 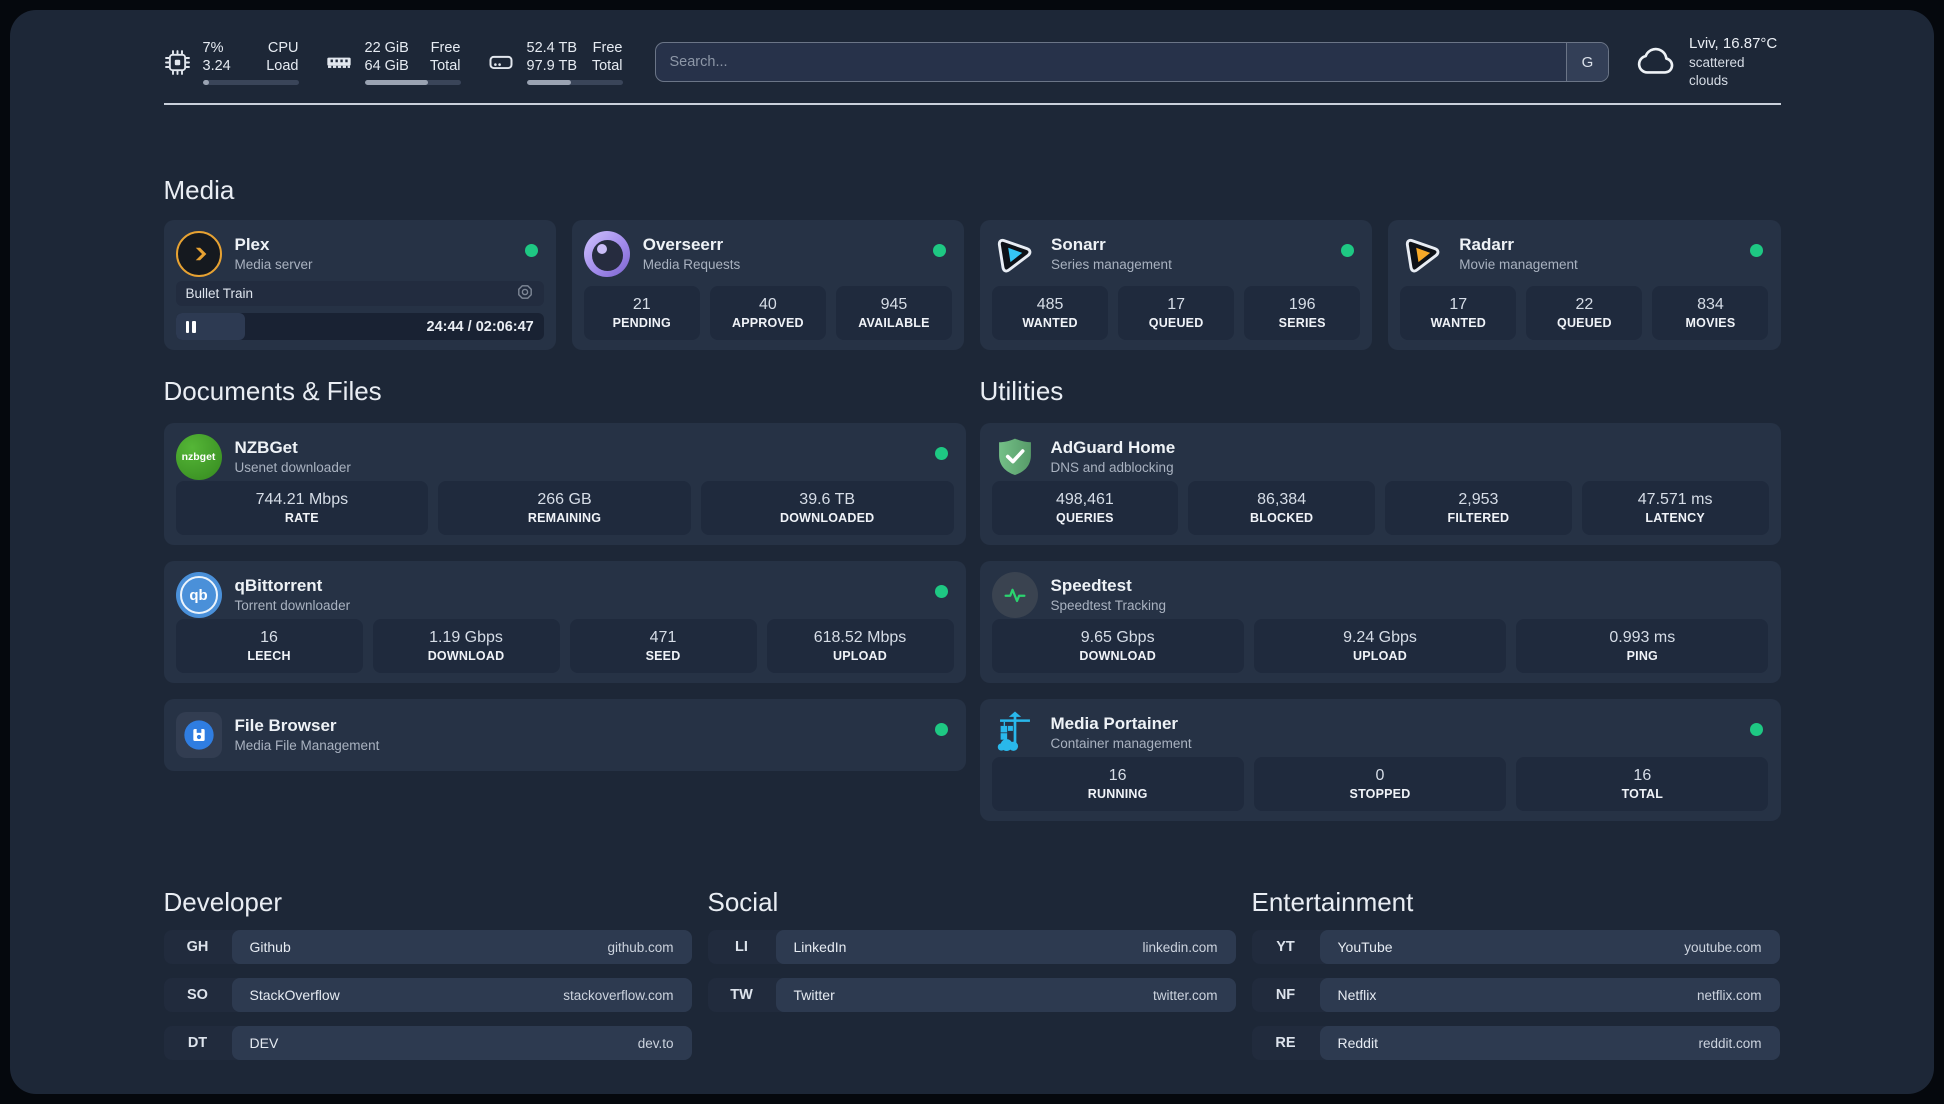 What do you see at coordinates (339, 62) in the screenshot?
I see `memory-icon` at bounding box center [339, 62].